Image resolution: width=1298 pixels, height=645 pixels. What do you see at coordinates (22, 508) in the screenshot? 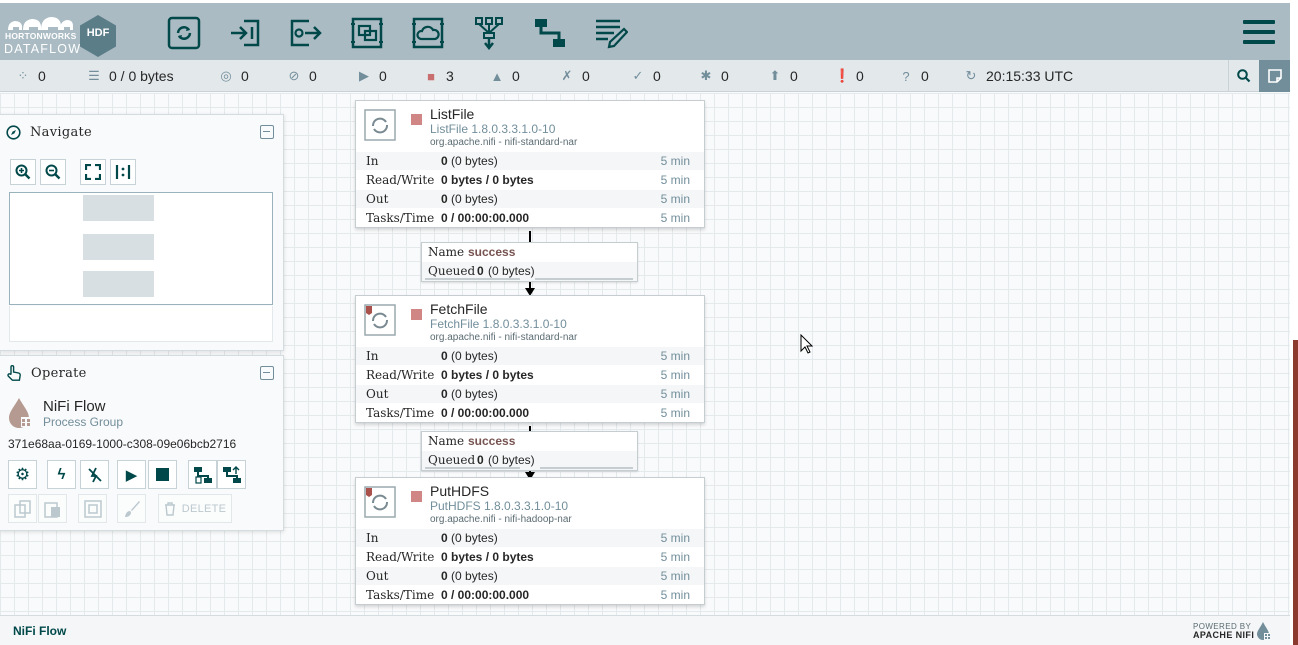
I see `copy-button` at bounding box center [22, 508].